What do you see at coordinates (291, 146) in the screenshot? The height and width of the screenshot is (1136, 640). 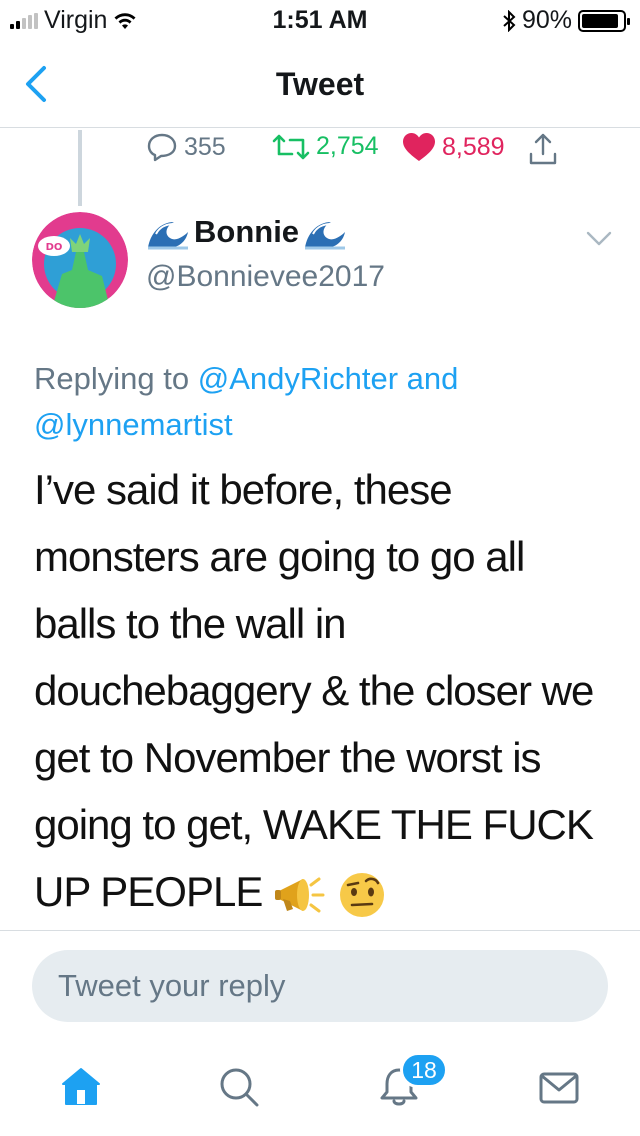 I see `retweet-icon` at bounding box center [291, 146].